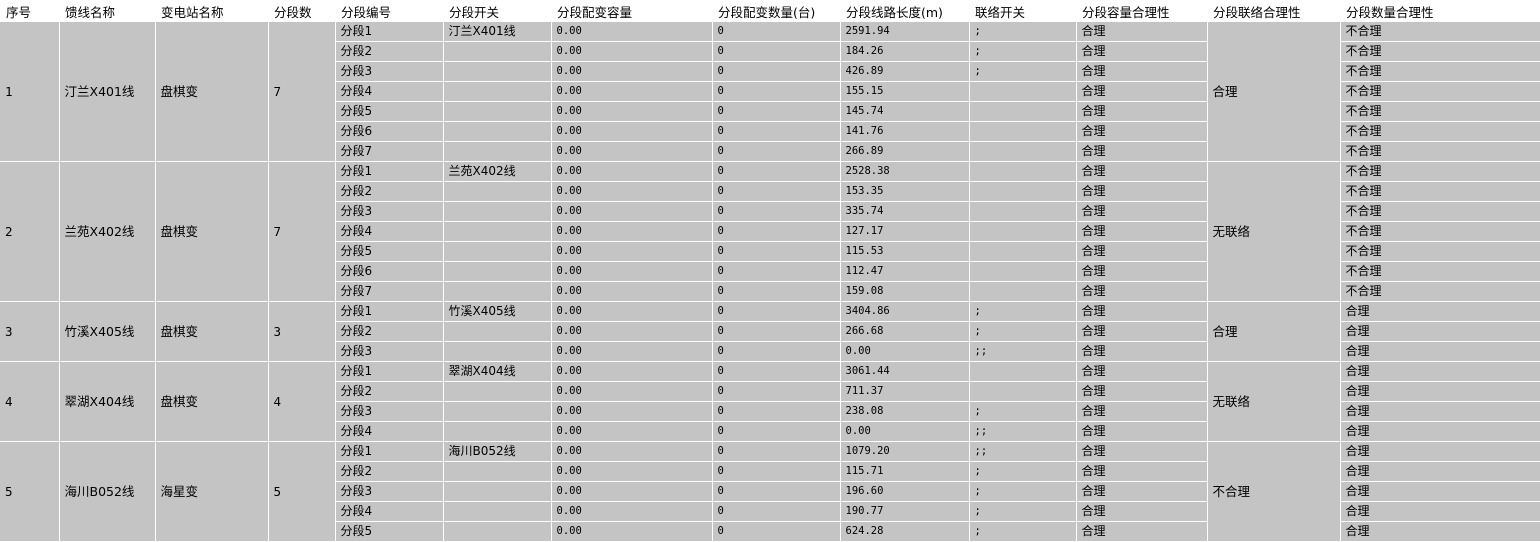 Image resolution: width=1540 pixels, height=542 pixels. I want to click on cell-line-length: 2591.94, so click(905, 32).